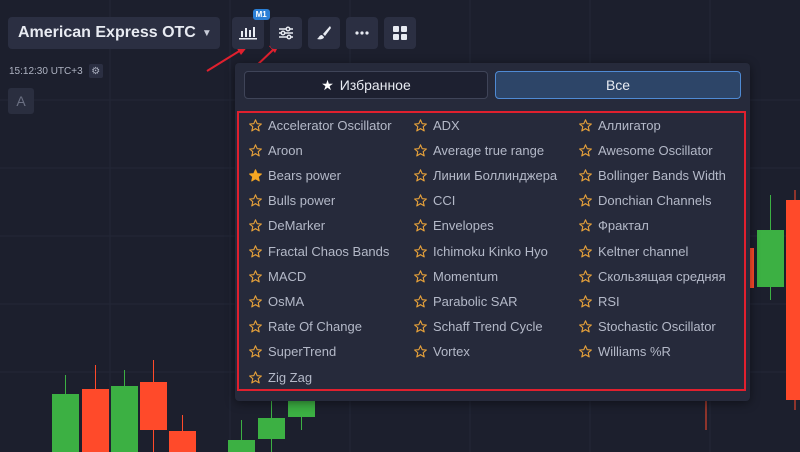  Describe the element at coordinates (466, 301) in the screenshot. I see `indicator-item: Parabolic SAR` at that location.